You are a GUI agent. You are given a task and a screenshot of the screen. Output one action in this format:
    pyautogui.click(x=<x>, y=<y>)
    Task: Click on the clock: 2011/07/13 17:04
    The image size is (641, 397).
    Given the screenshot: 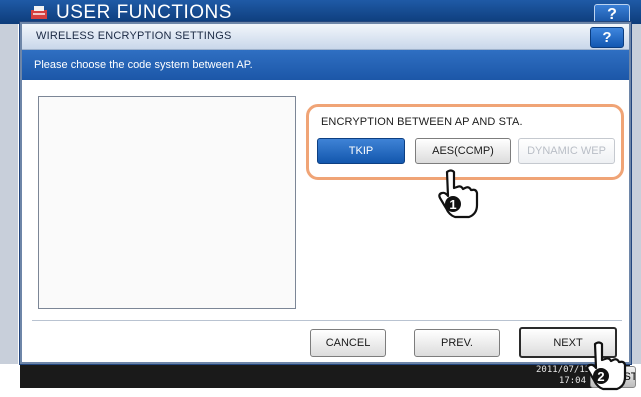 What is the action you would take?
    pyautogui.click(x=563, y=375)
    